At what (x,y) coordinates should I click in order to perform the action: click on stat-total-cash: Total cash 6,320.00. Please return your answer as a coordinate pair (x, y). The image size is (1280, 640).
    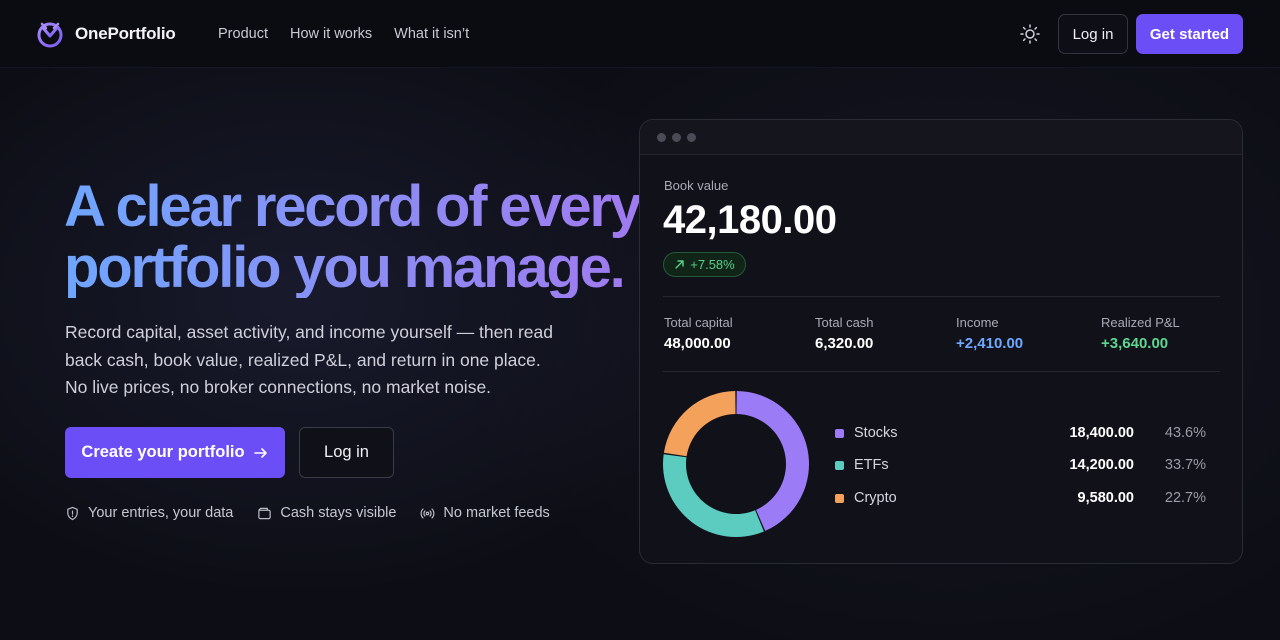
    Looking at the image, I should click on (844, 333).